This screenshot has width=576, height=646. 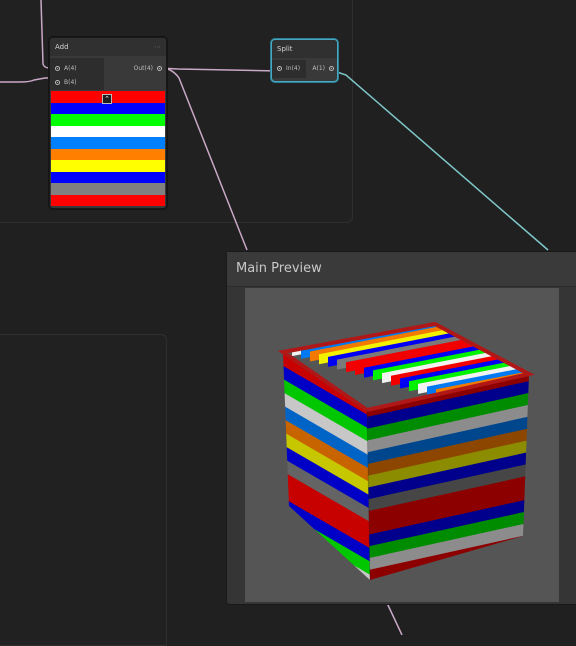 What do you see at coordinates (293, 68) in the screenshot?
I see `split-input-label: In(4)` at bounding box center [293, 68].